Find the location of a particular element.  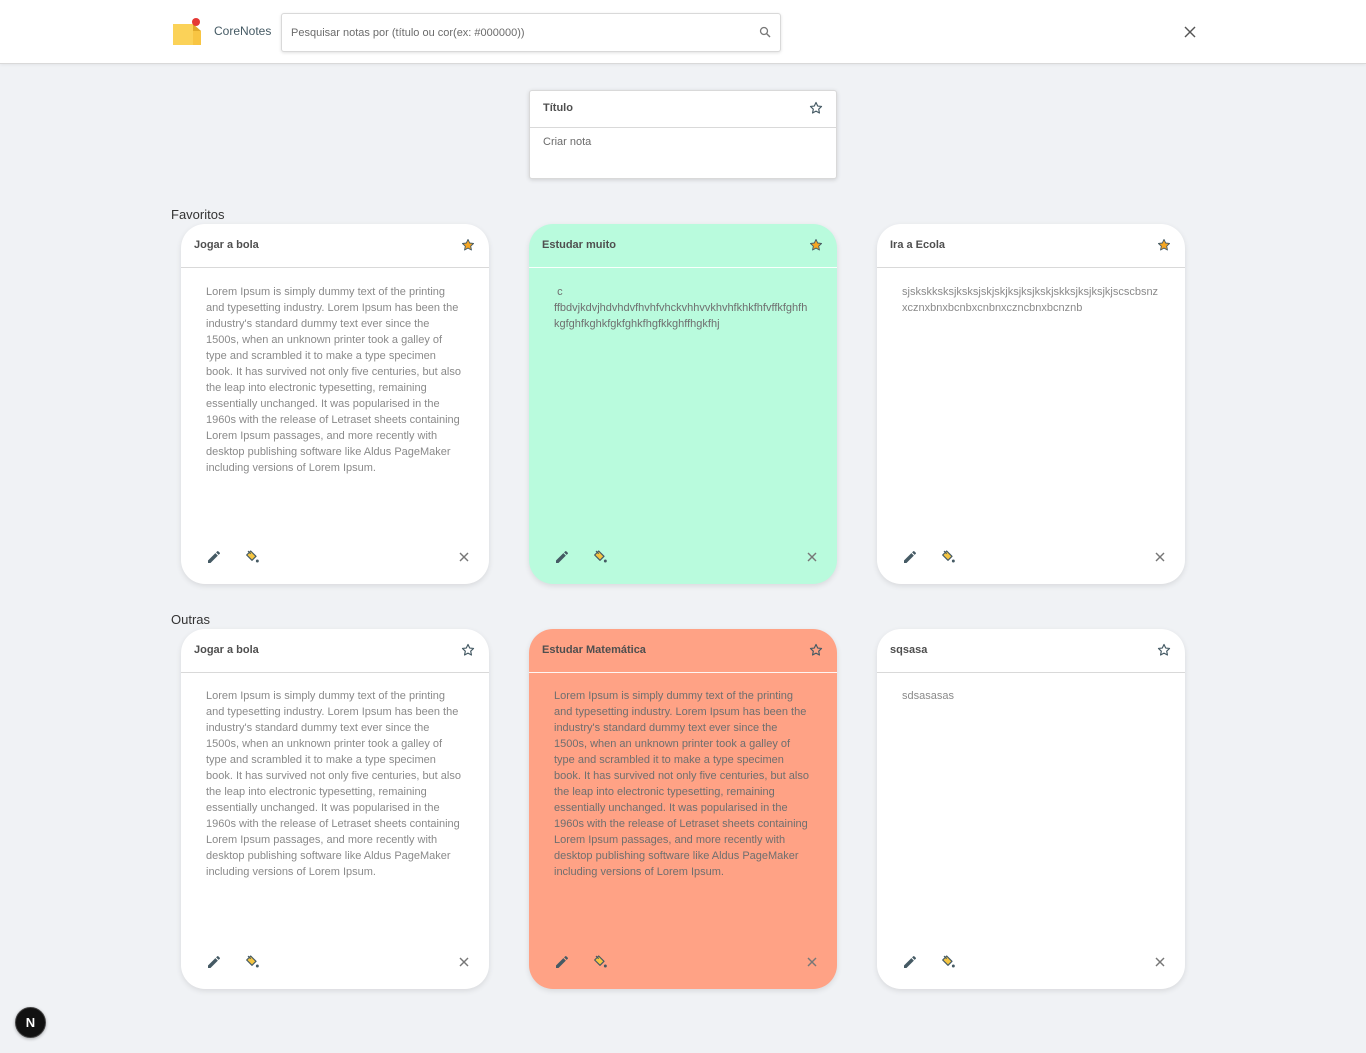

favorites-section-label: Favoritos is located at coordinates (198, 214).